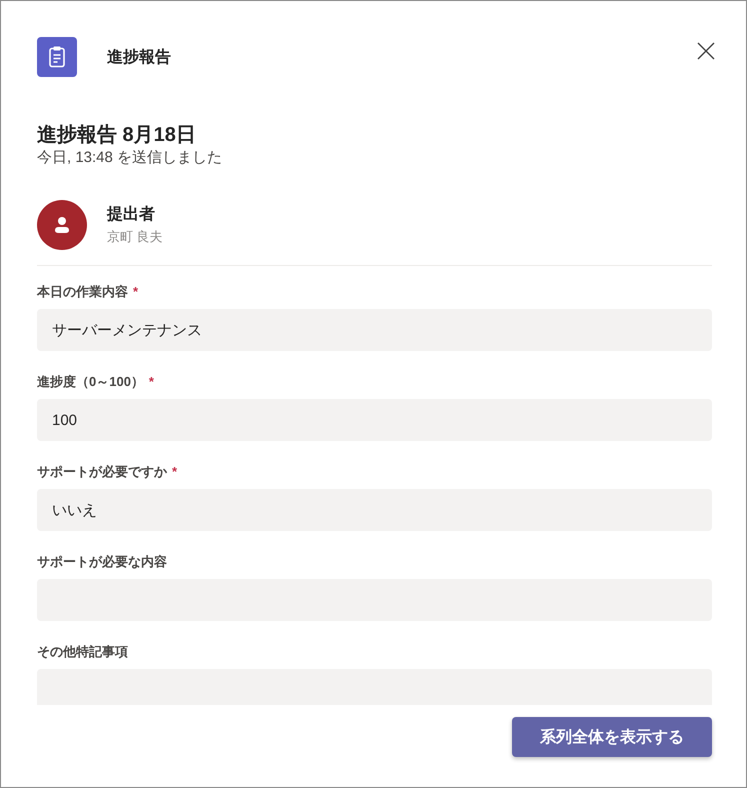 The image size is (747, 788). I want to click on answer-field: 100, so click(374, 420).